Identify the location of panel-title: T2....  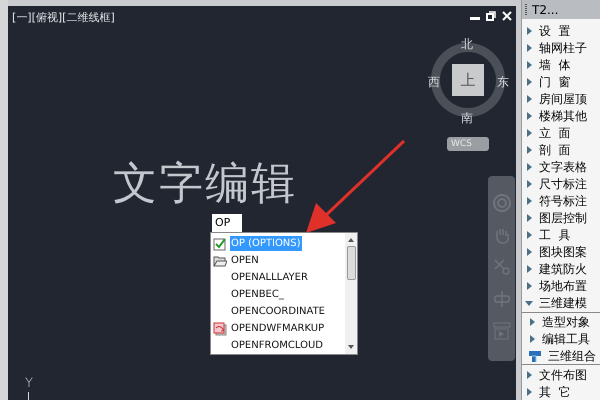
(545, 10).